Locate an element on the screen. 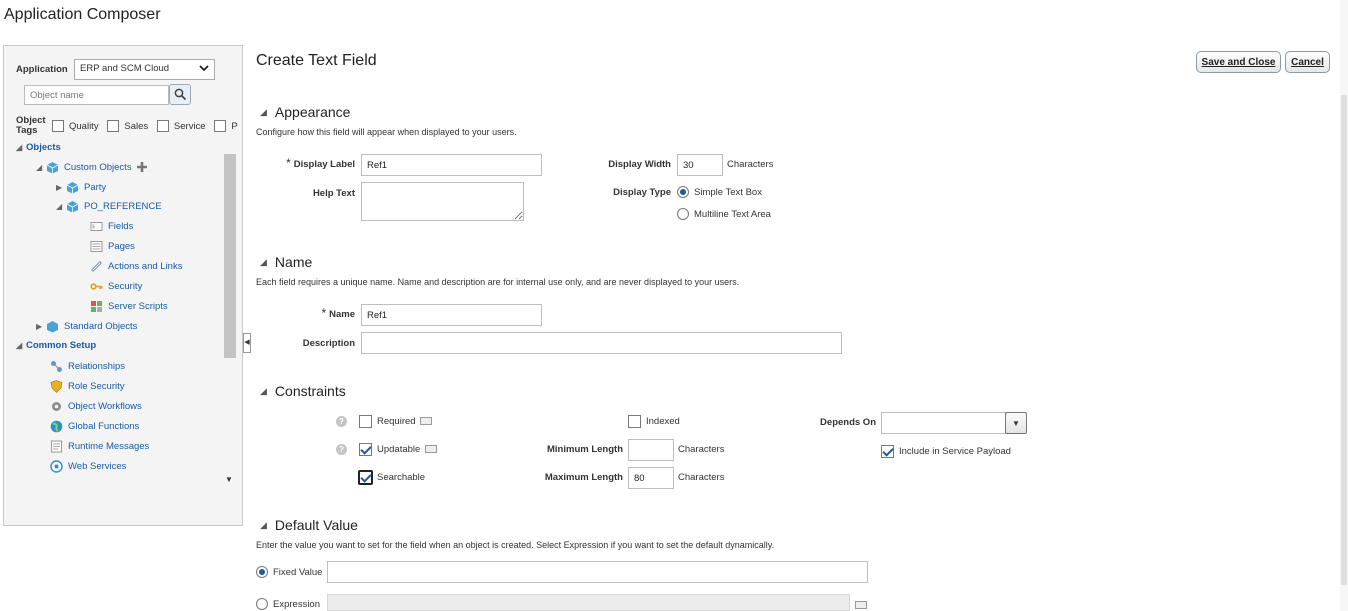  searchable-checkbox is located at coordinates (365, 477).